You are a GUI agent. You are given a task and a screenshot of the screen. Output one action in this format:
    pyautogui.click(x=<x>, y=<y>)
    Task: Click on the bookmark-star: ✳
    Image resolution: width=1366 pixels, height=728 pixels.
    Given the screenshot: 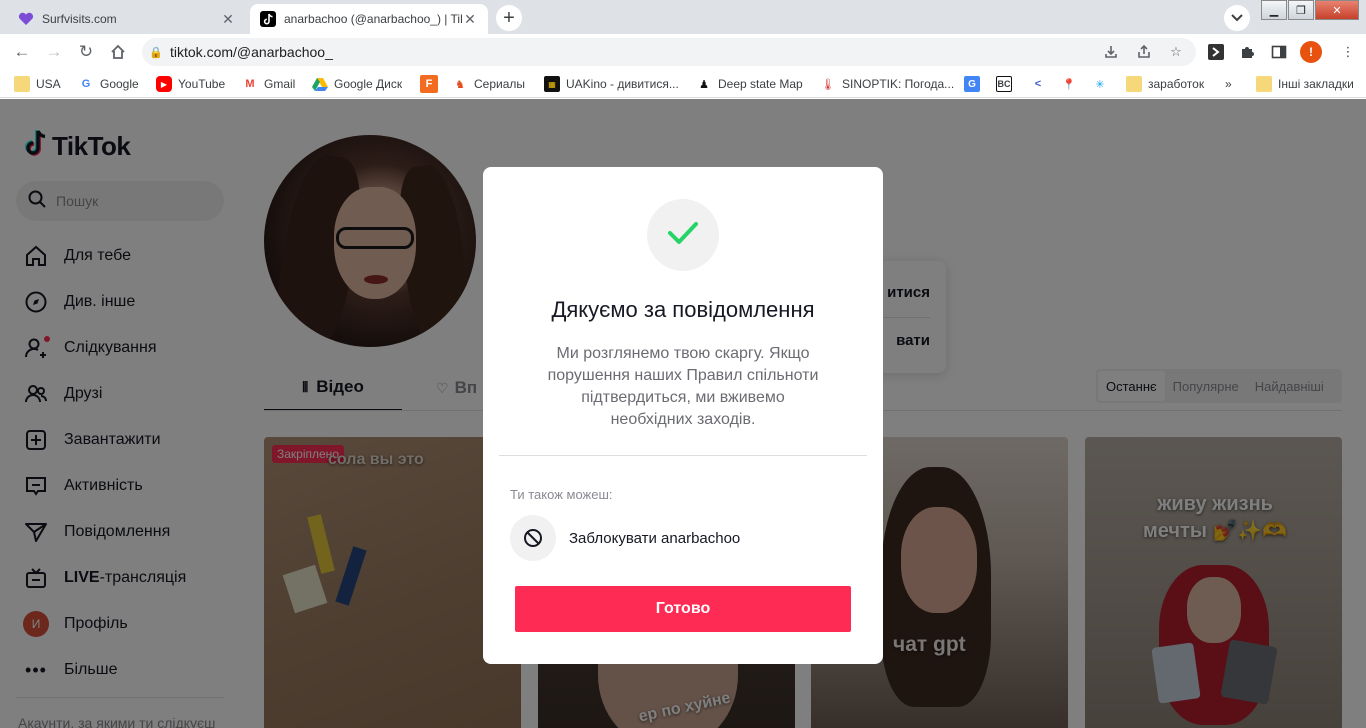 What is the action you would take?
    pyautogui.click(x=1103, y=84)
    